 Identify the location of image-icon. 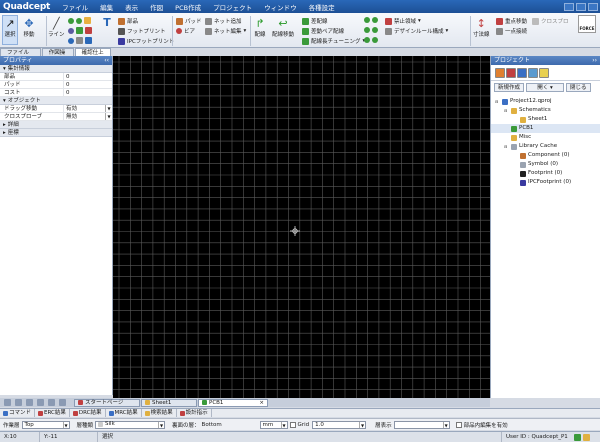
(79, 40).